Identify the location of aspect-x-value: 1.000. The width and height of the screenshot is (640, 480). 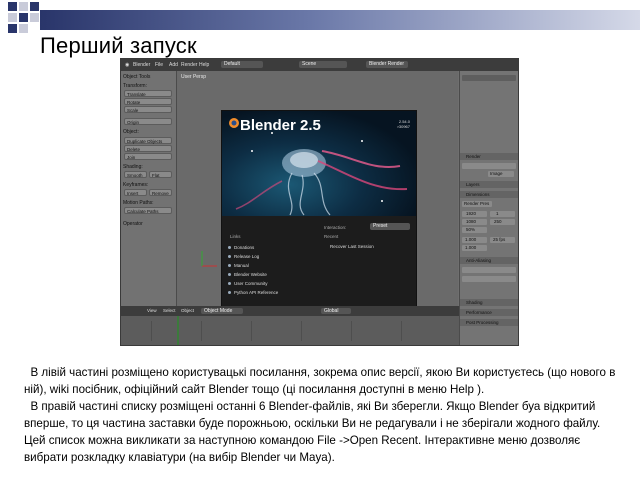
(471, 239).